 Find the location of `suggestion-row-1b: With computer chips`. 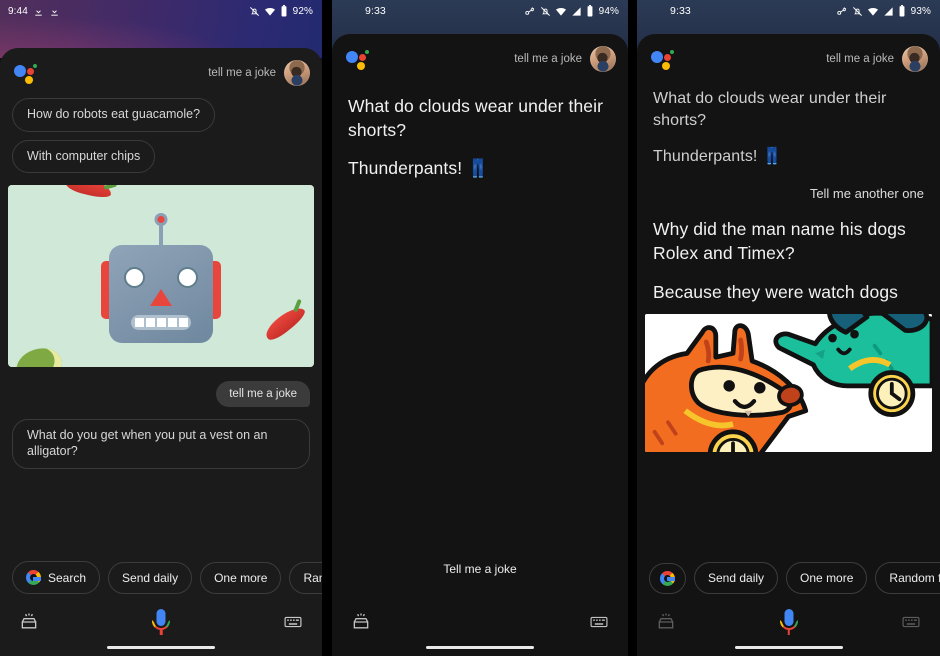

suggestion-row-1b: With computer chips is located at coordinates (161, 156).